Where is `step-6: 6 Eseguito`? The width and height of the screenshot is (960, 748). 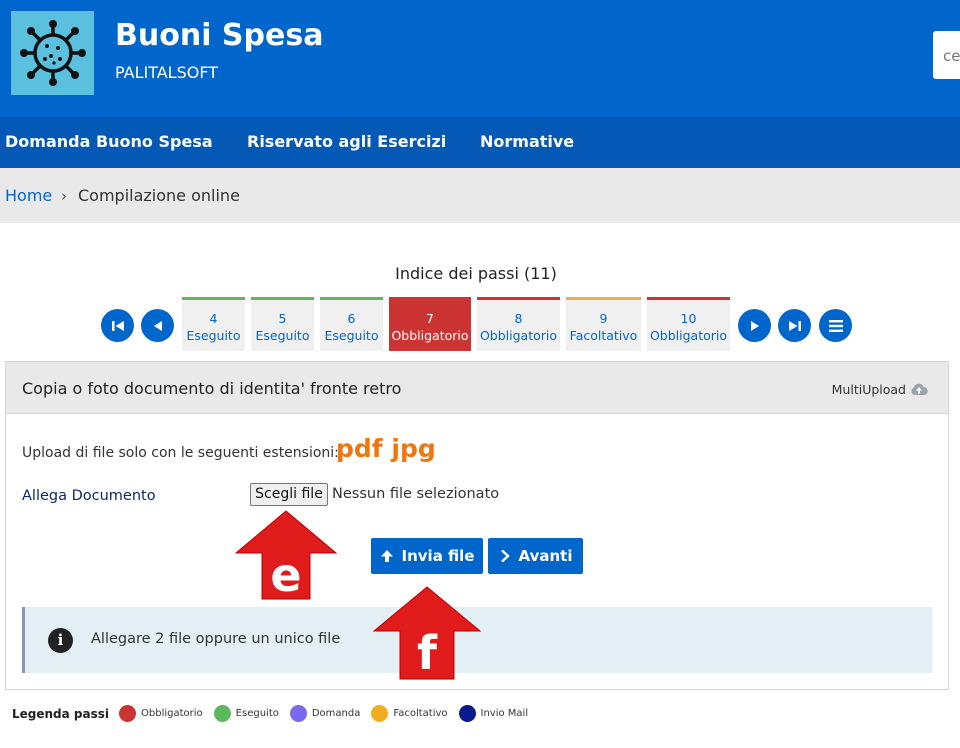
step-6: 6 Eseguito is located at coordinates (351, 324).